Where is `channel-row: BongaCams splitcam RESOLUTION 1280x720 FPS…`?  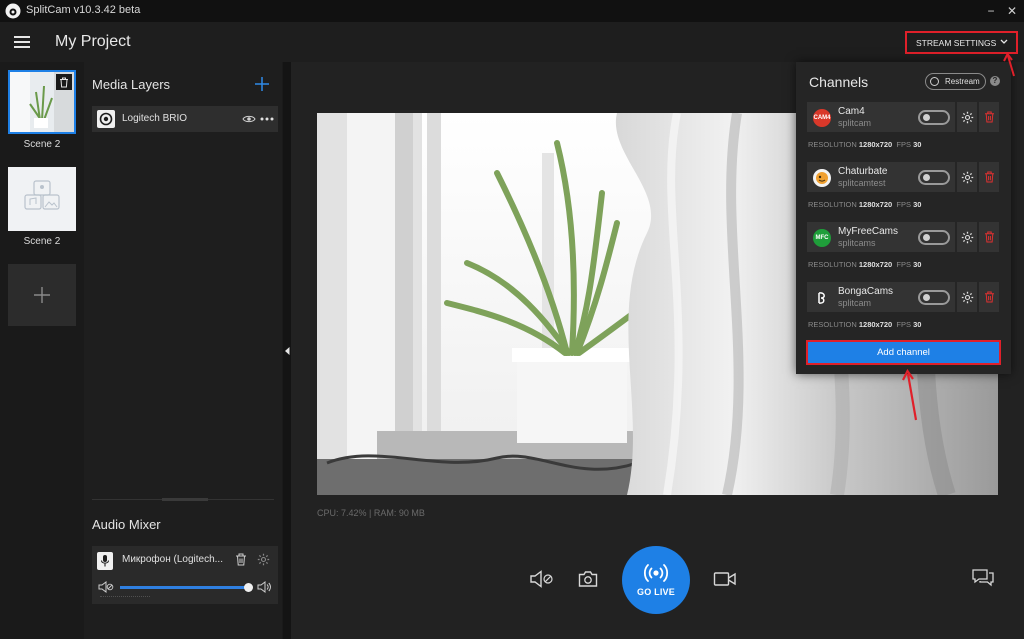 channel-row: BongaCams splitcam RESOLUTION 1280x720 FPS… is located at coordinates (904, 311).